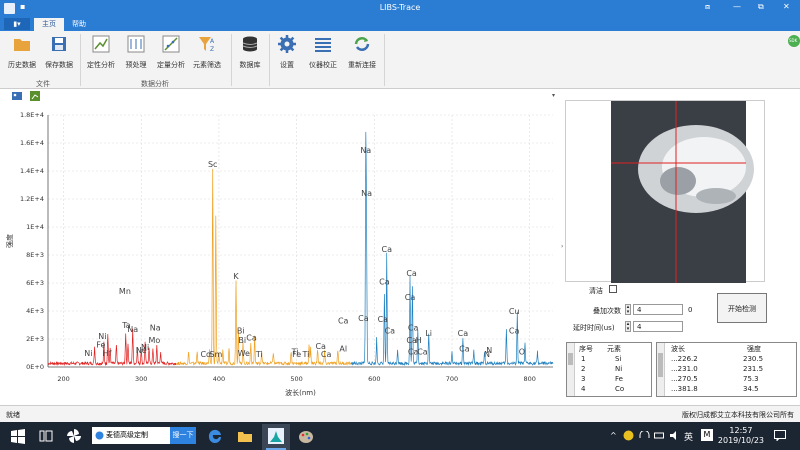 This screenshot has height=450, width=800. I want to click on file-explorer-icon, so click(245, 436).